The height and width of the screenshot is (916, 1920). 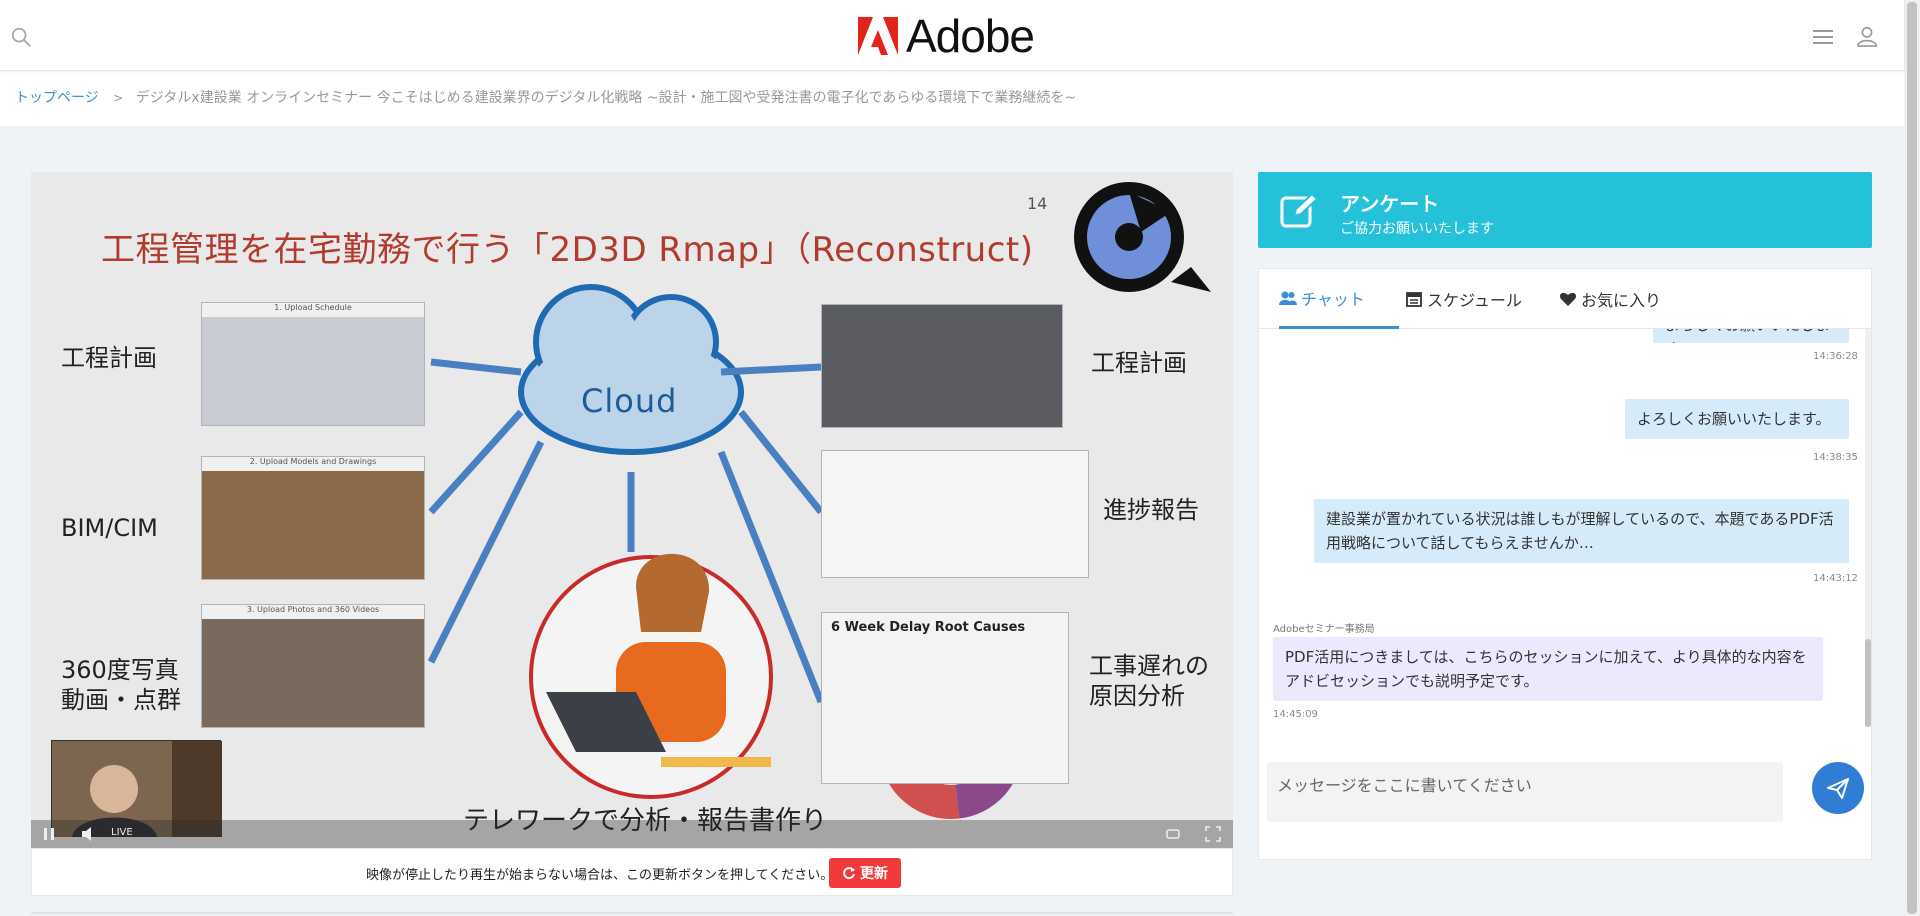 What do you see at coordinates (1142, 237) in the screenshot?
I see `reel-logo` at bounding box center [1142, 237].